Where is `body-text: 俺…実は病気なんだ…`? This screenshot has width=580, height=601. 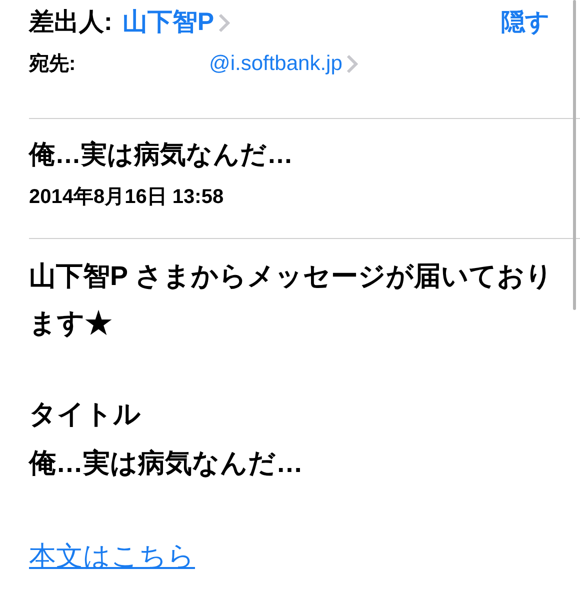
body-text: 俺…実は病気なんだ… is located at coordinates (166, 463).